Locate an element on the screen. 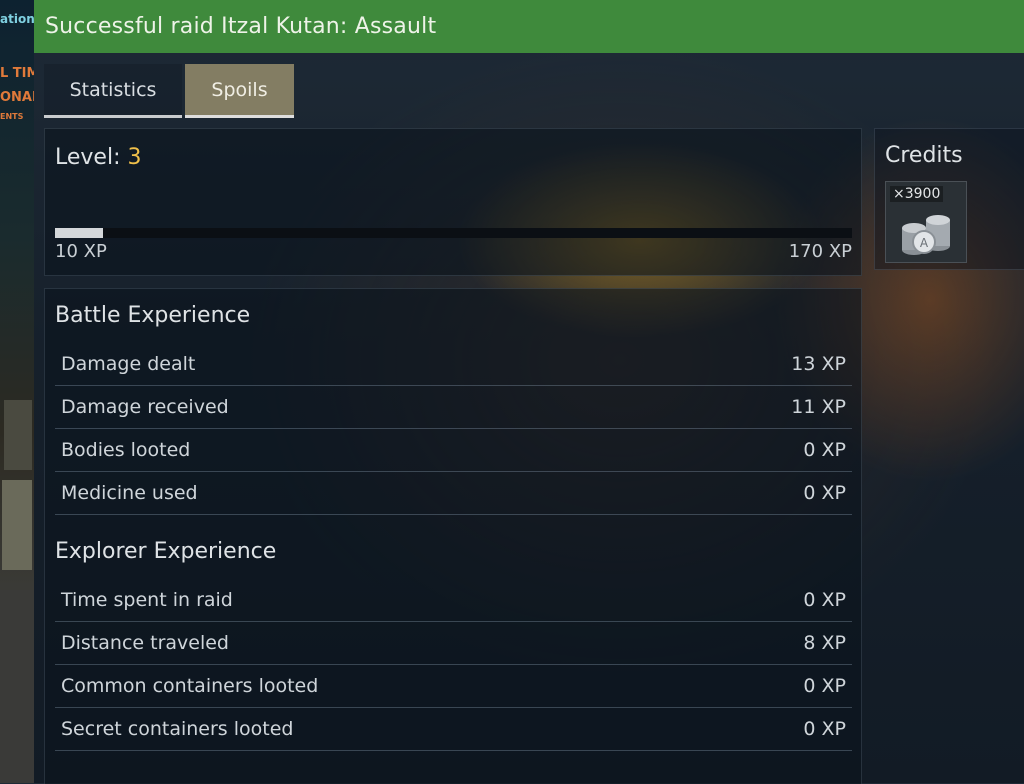 The width and height of the screenshot is (1024, 784). list-item: Common containers looted 0 XP is located at coordinates (453, 686).